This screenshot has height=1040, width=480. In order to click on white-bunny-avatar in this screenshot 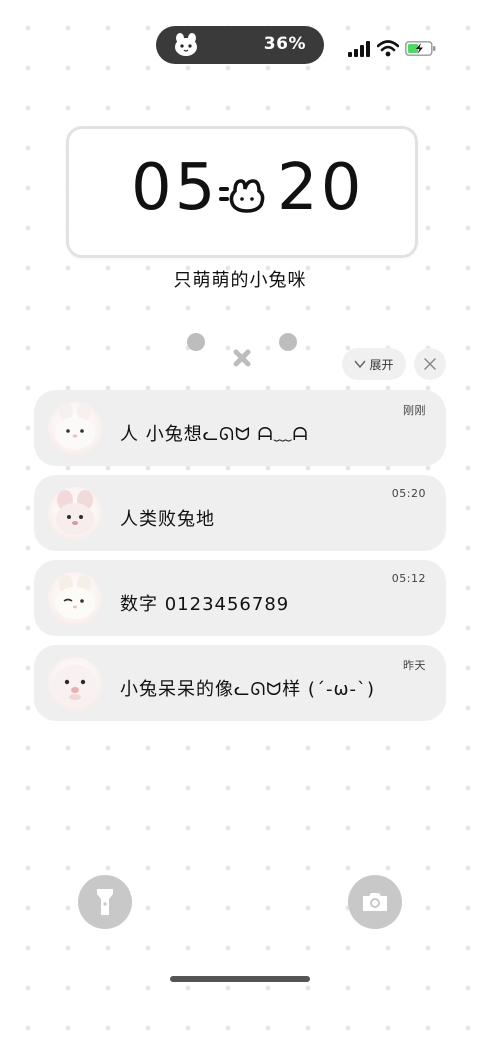, I will do `click(75, 429)`.